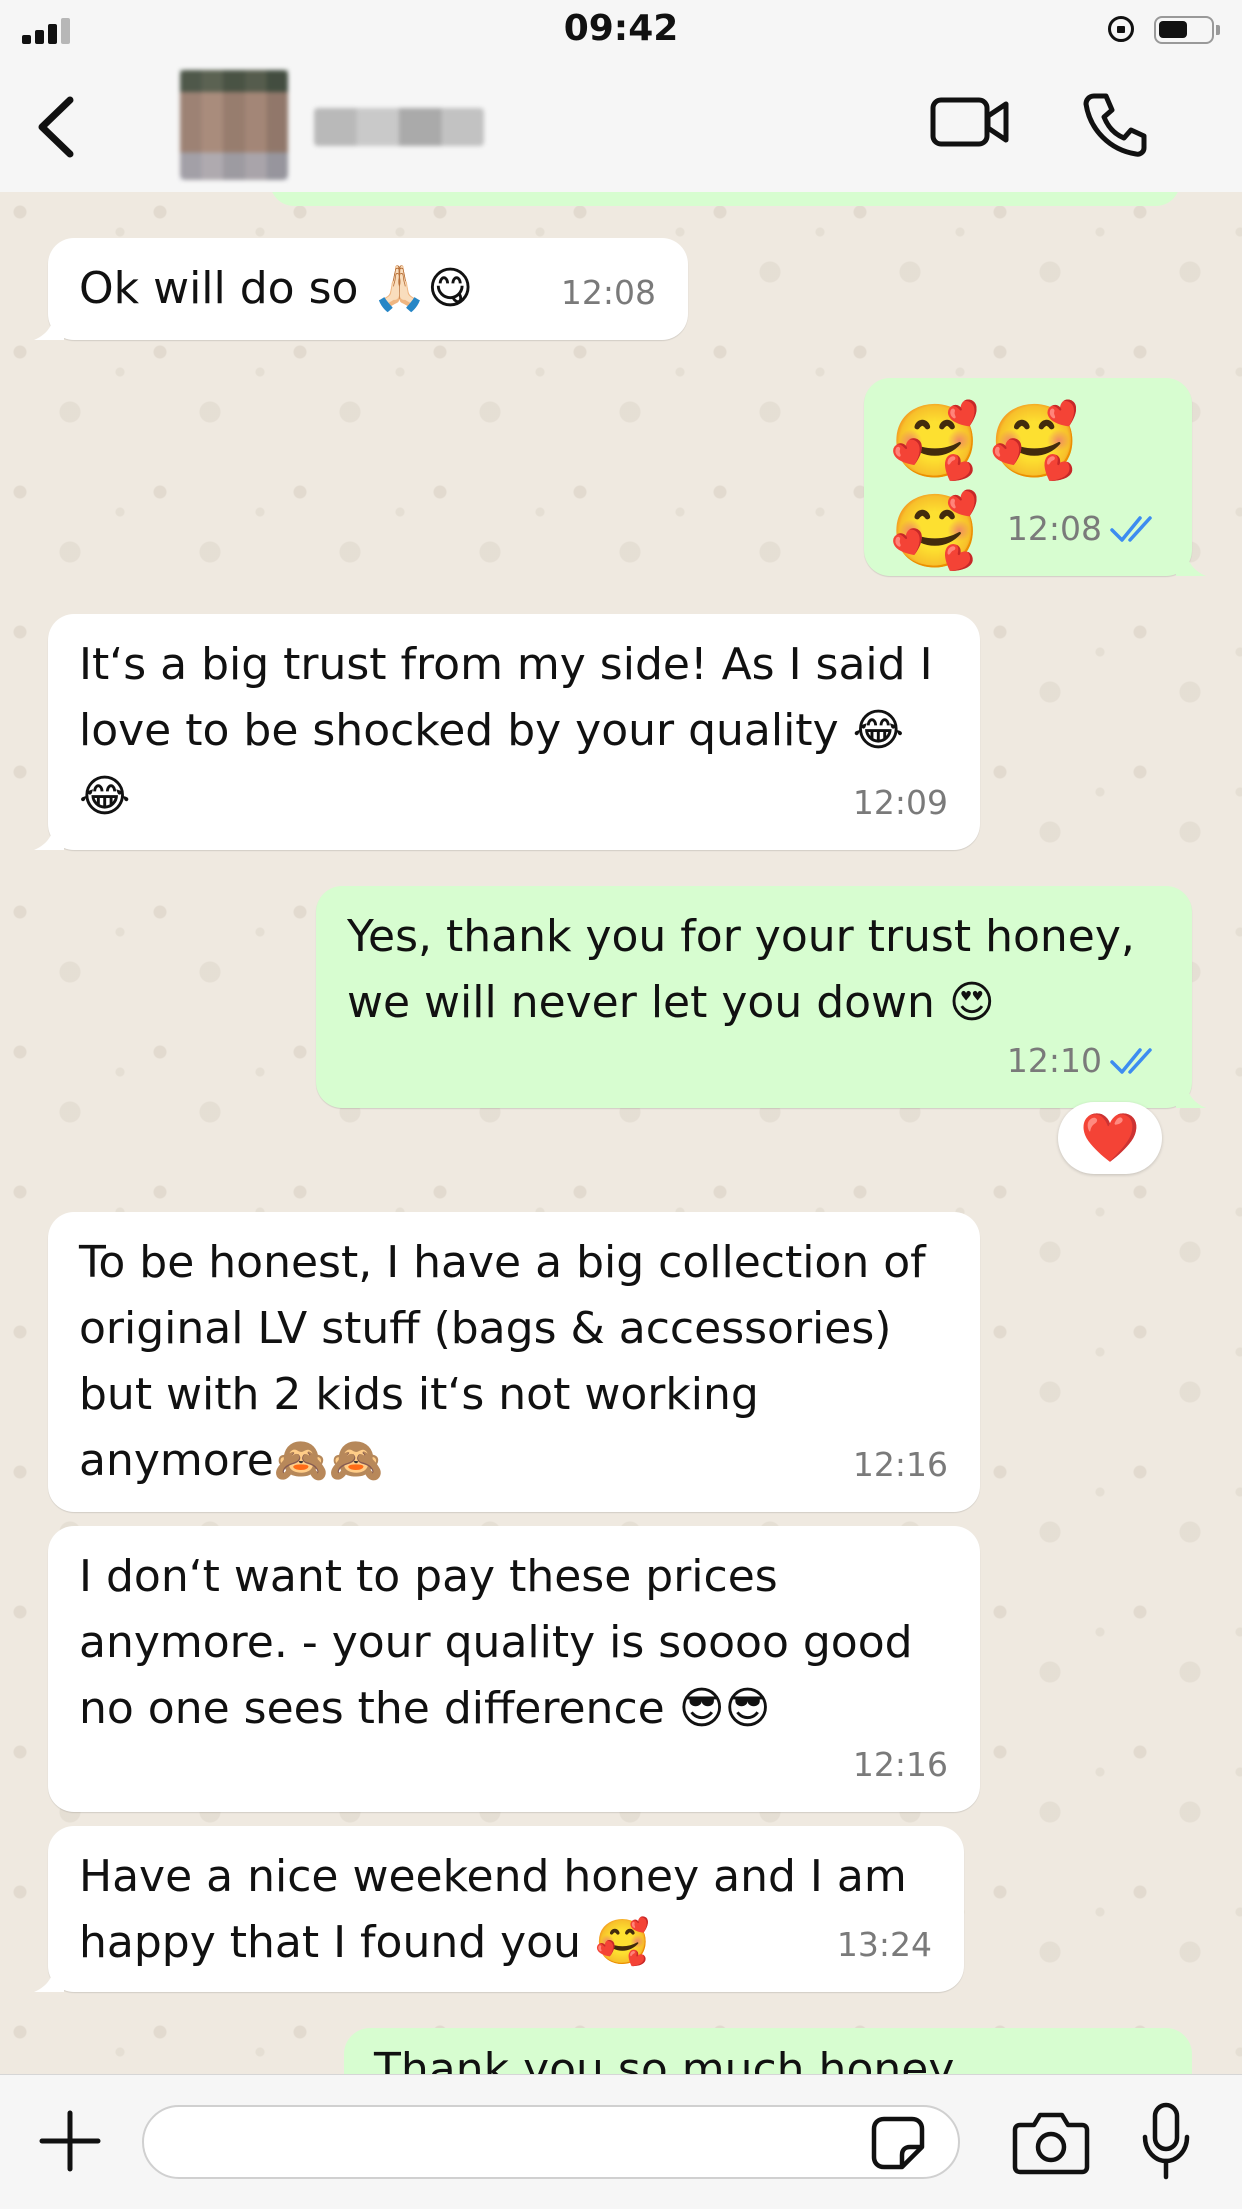  I want to click on avatar, so click(234, 125).